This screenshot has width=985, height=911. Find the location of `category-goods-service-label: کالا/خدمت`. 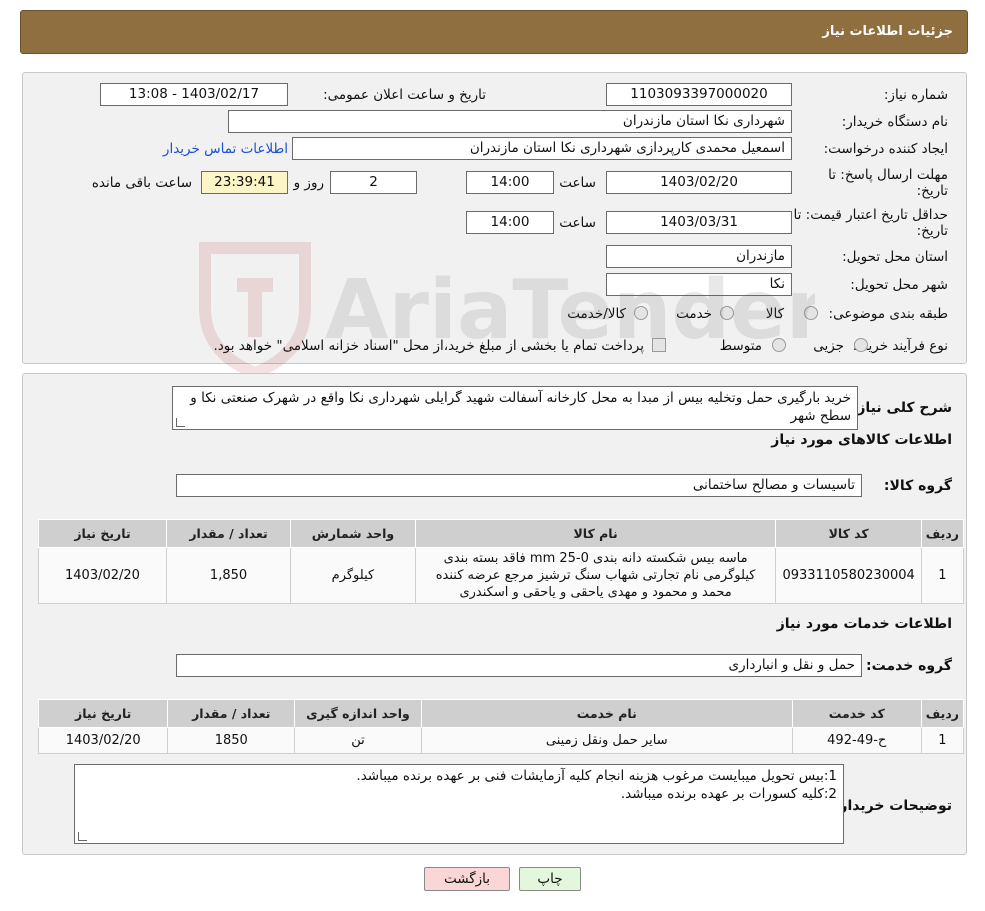

category-goods-service-label: کالا/خدمت is located at coordinates (596, 314).